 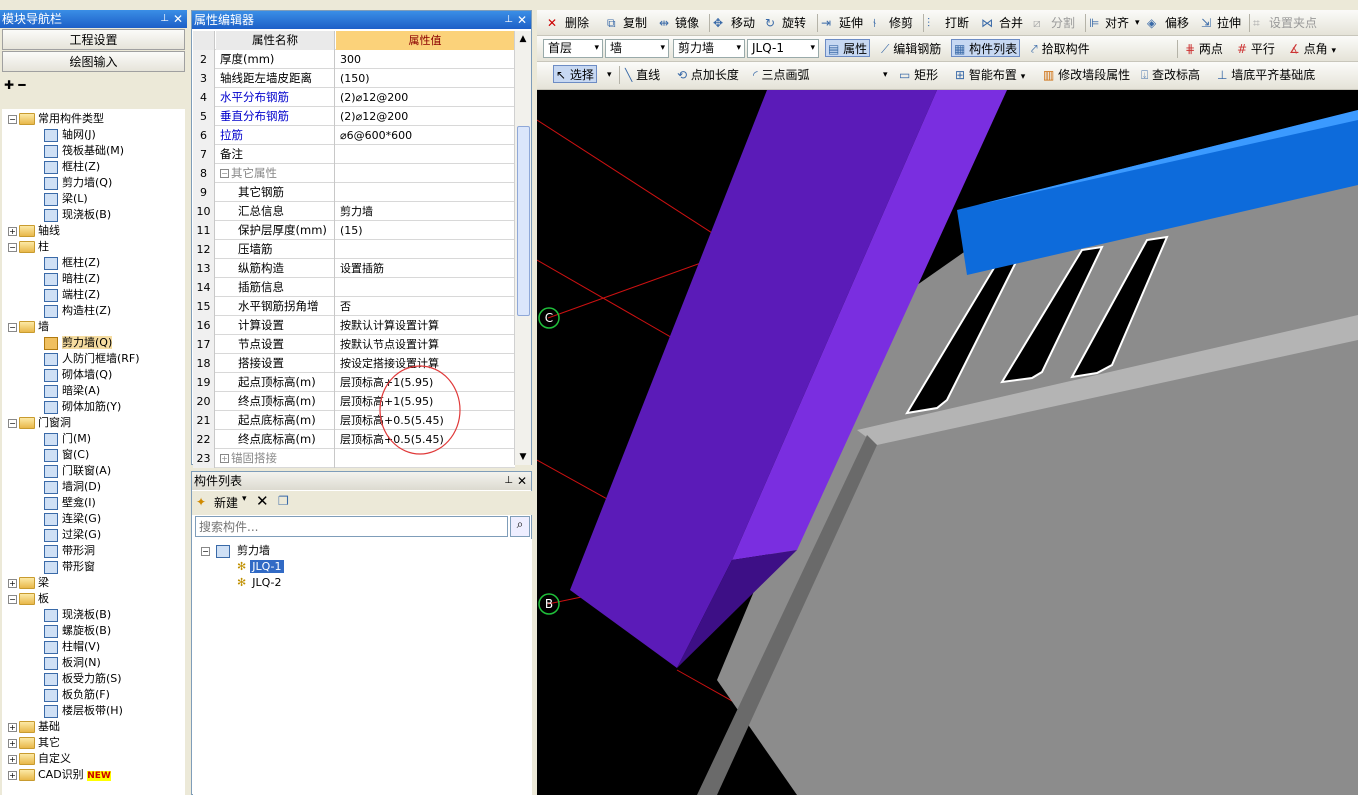 What do you see at coordinates (354, 344) in the screenshot?
I see `property-row: 17 节点设置 按默认节点设置计算` at bounding box center [354, 344].